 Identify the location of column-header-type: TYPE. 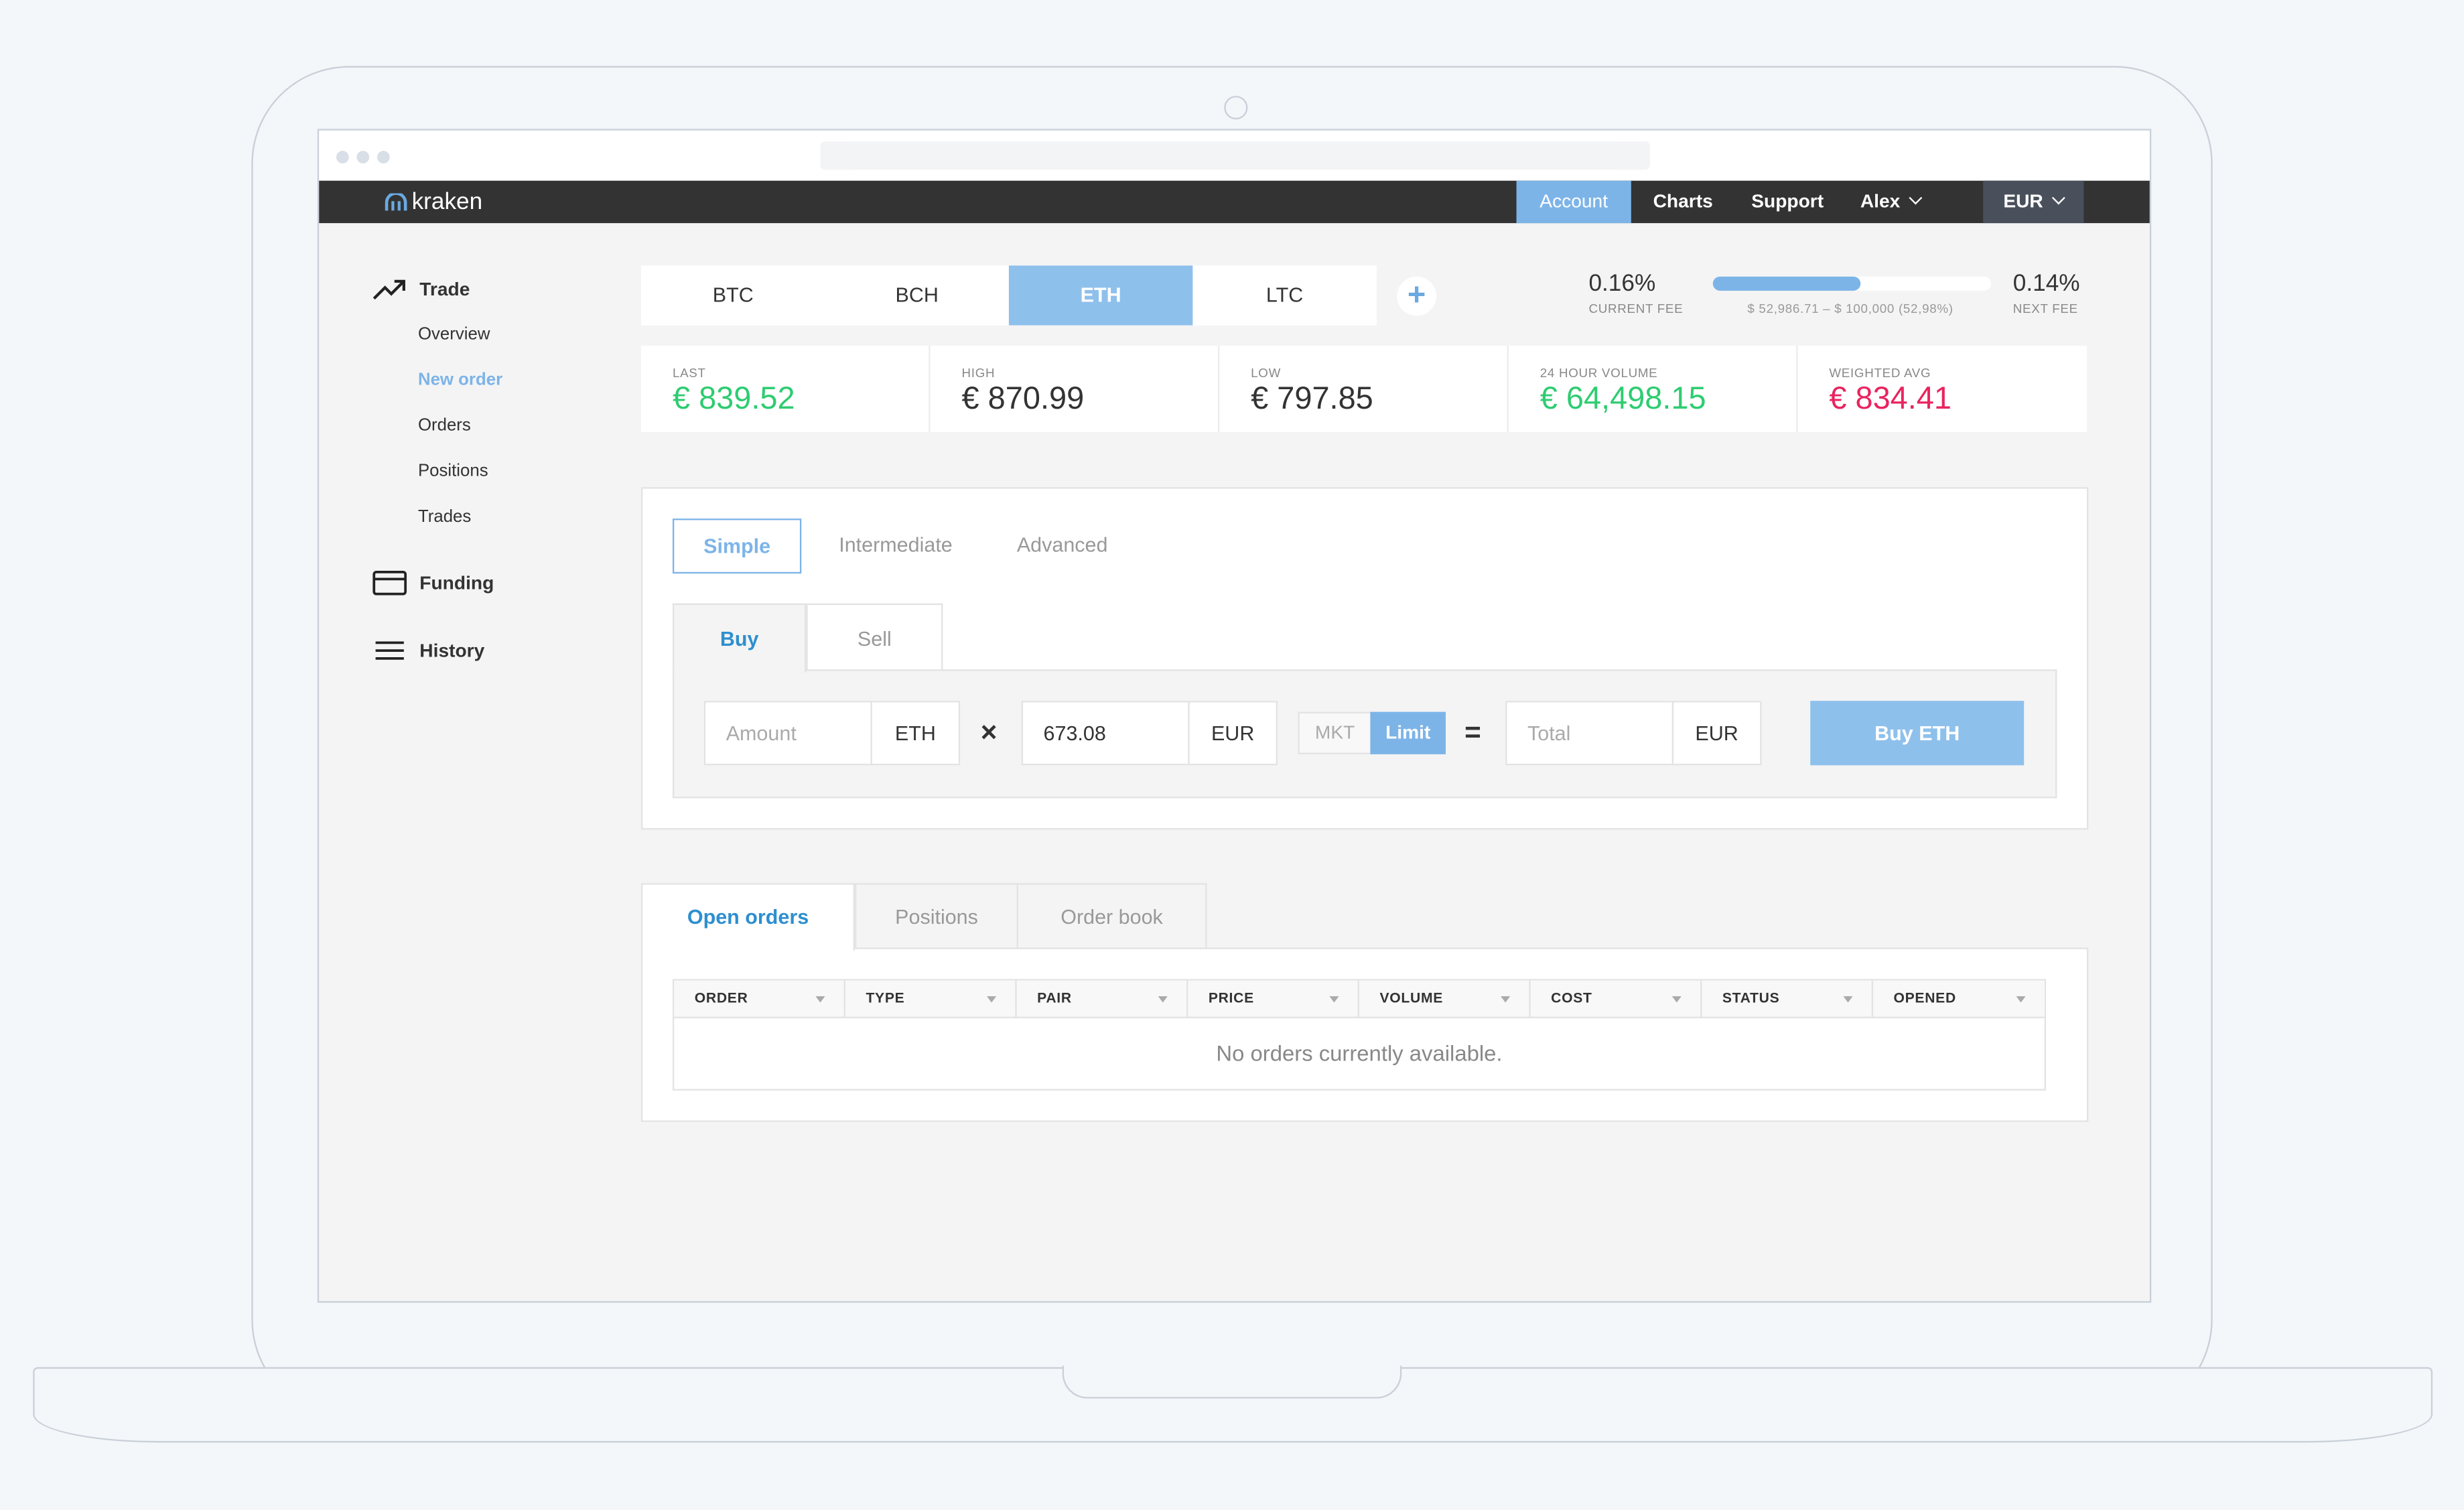
(931, 998).